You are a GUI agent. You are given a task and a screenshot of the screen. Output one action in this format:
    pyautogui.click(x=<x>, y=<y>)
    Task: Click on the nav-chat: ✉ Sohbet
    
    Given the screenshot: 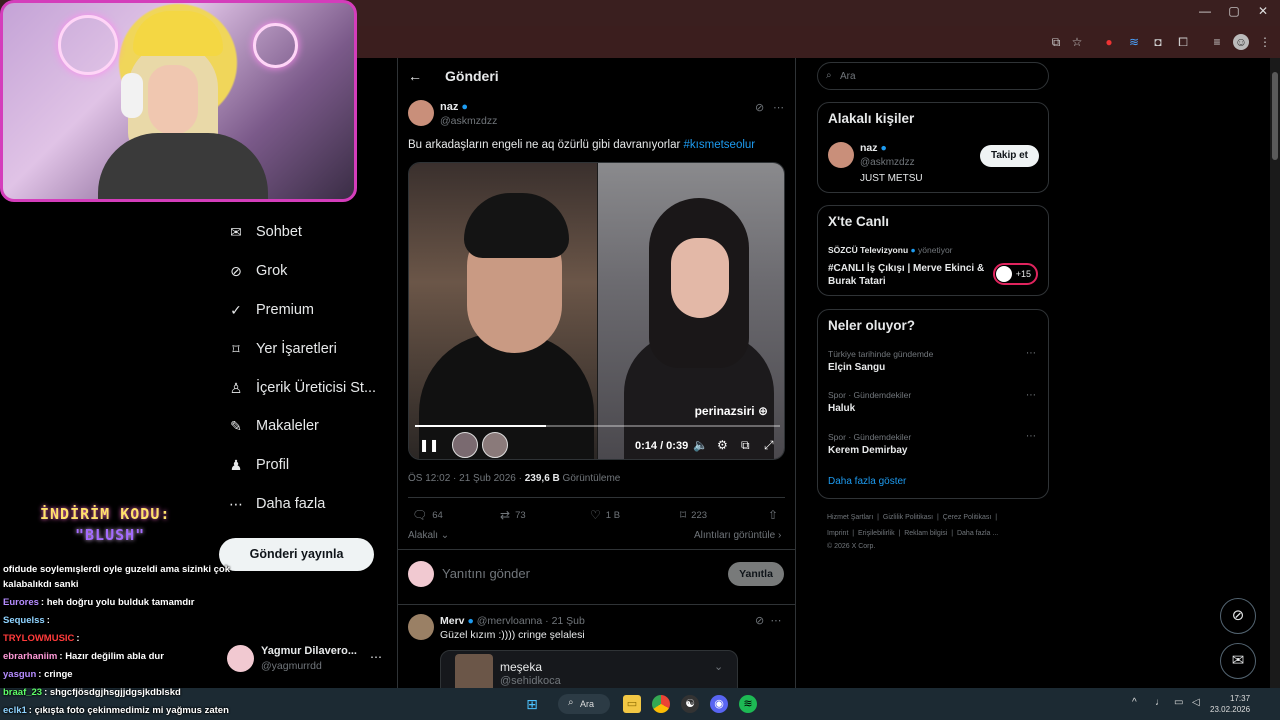 What is the action you would take?
    pyautogui.click(x=265, y=232)
    